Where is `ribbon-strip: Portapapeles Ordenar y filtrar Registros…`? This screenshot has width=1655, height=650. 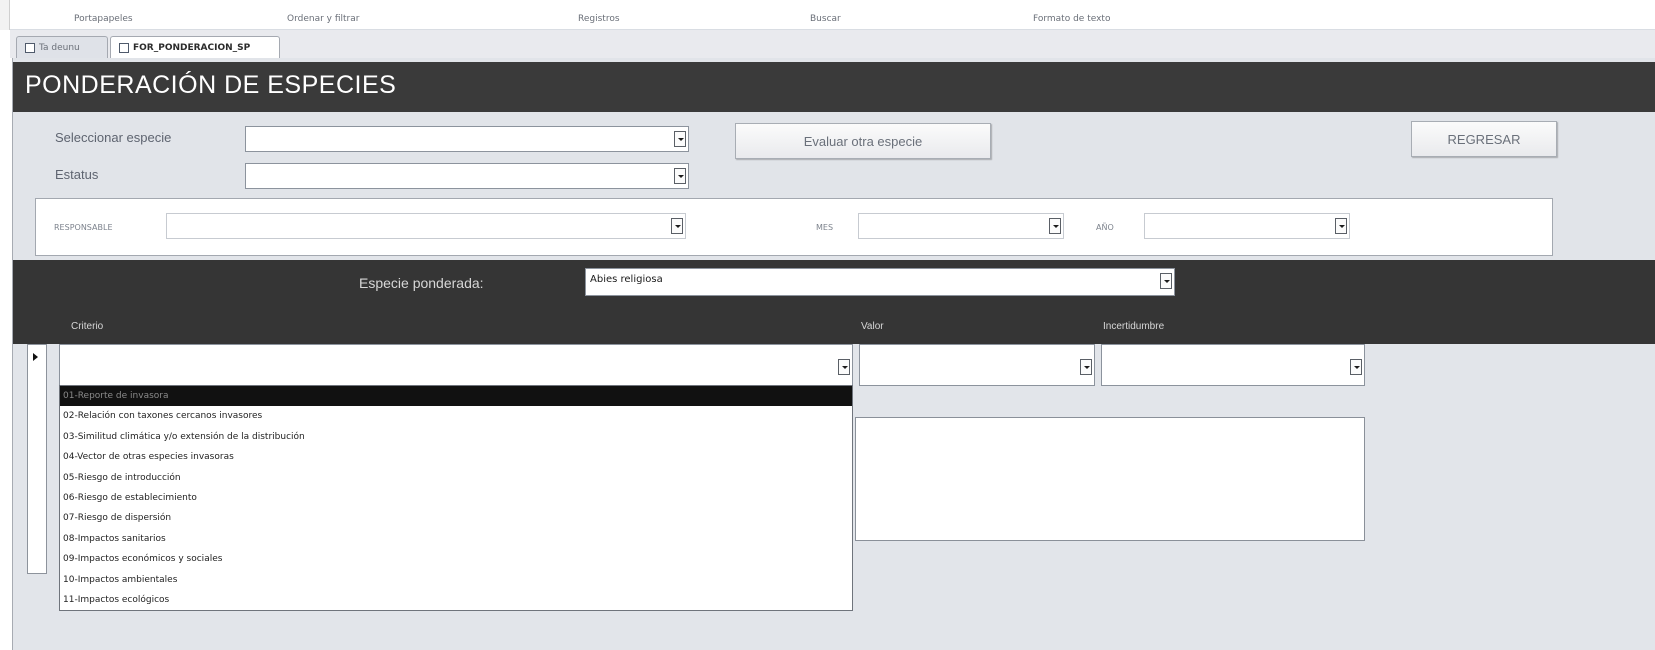 ribbon-strip: Portapapeles Ordenar y filtrar Registros… is located at coordinates (827, 15).